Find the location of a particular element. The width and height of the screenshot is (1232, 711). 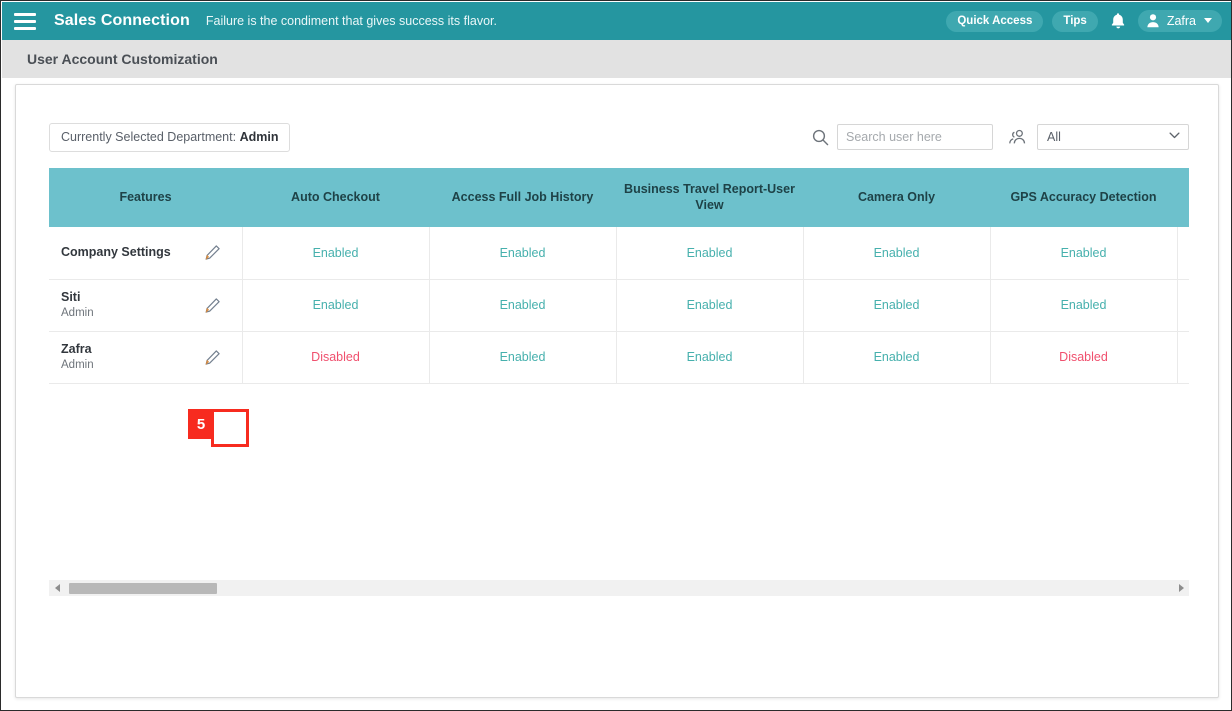

scroll-left-arrow-icon is located at coordinates (57, 588).